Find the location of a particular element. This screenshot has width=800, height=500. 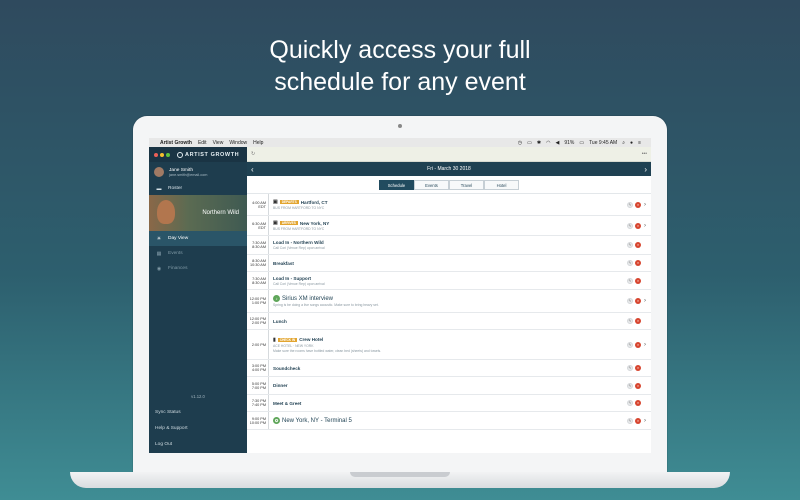

nav-finances: ◉ Finances is located at coordinates (198, 268).